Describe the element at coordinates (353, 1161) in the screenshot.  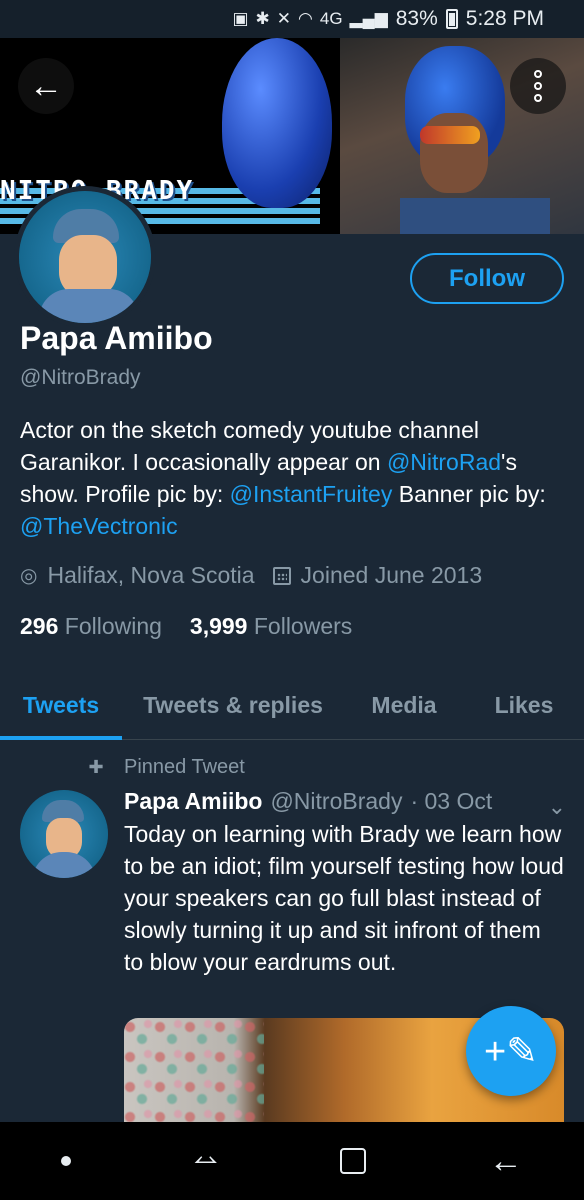
I see `home-icon` at that location.